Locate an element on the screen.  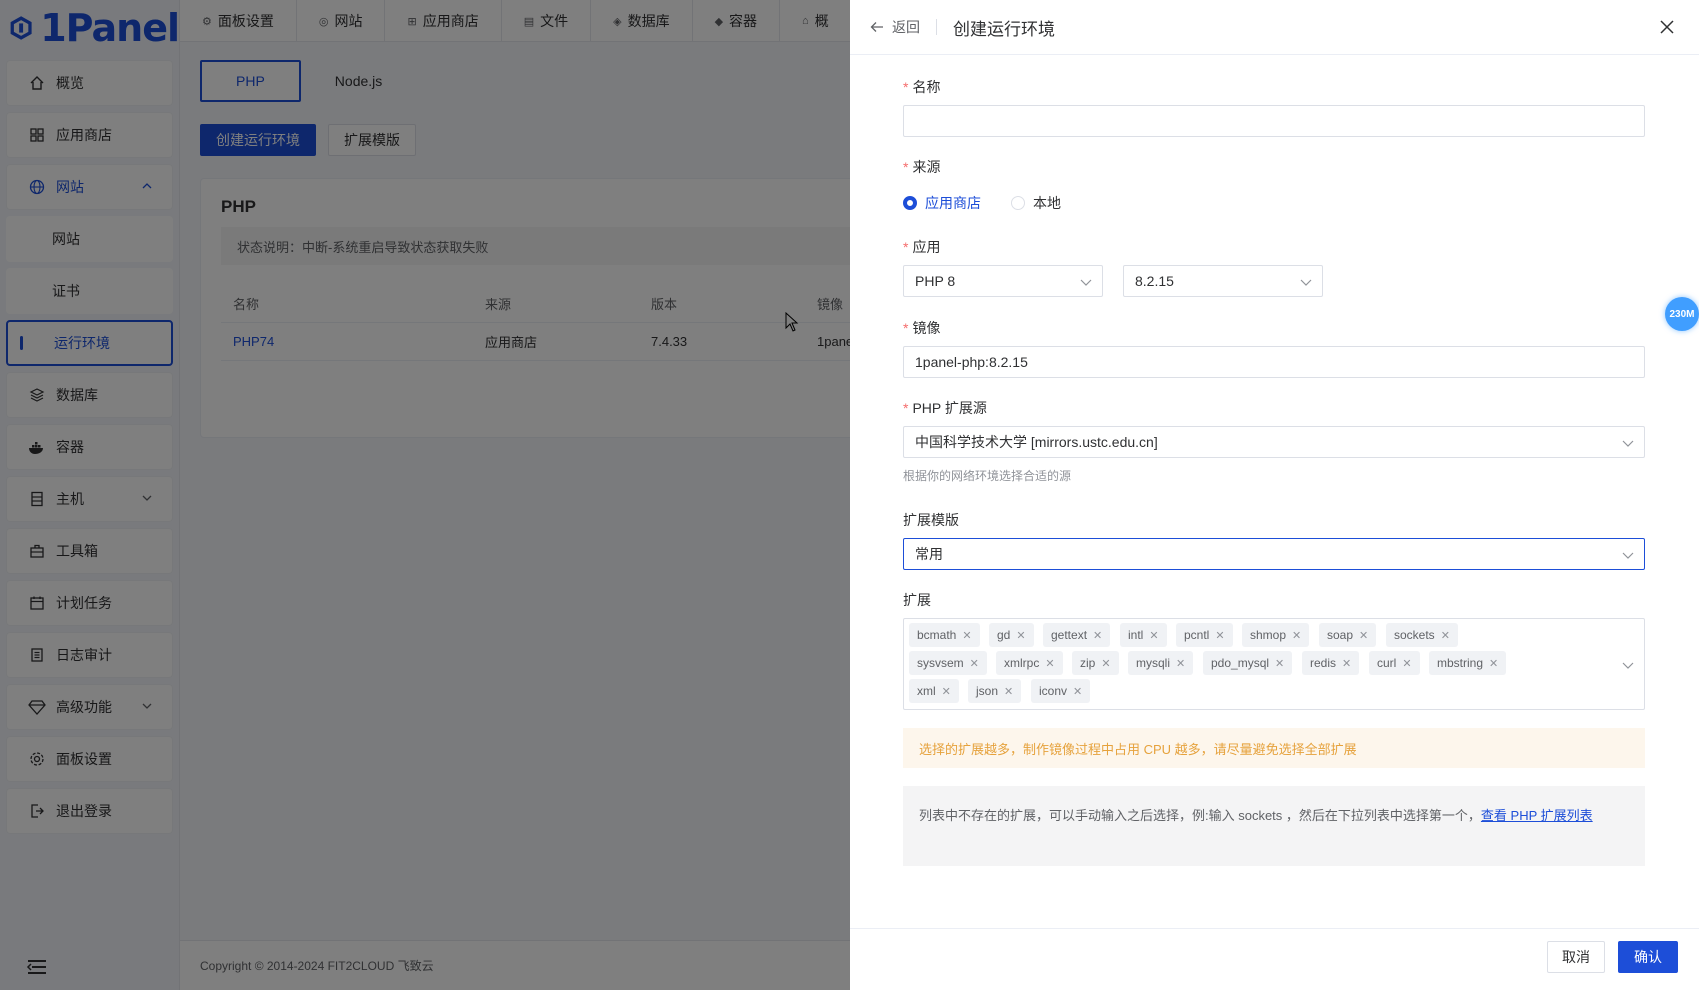
extension-tag-label: redis is located at coordinates (1323, 663).